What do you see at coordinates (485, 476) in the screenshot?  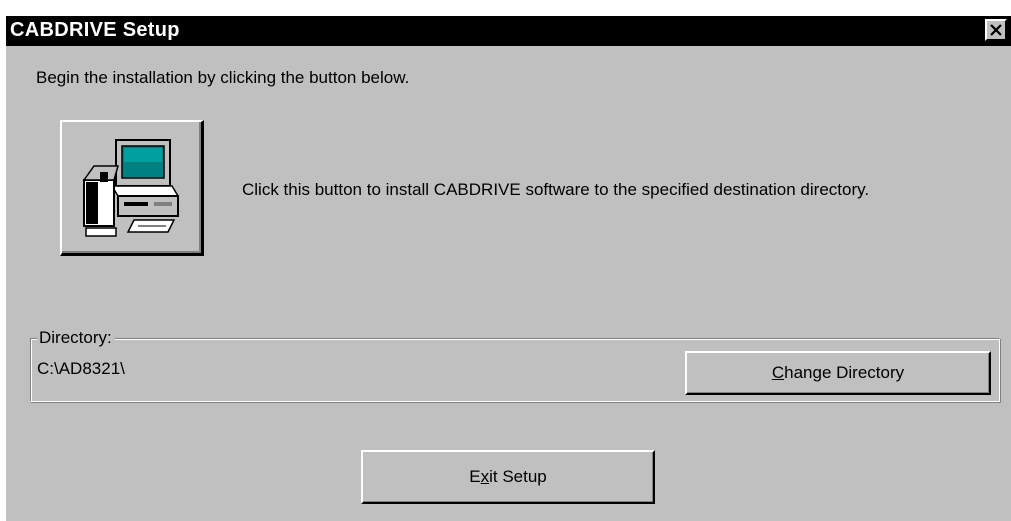 I see `exit-accel: x` at bounding box center [485, 476].